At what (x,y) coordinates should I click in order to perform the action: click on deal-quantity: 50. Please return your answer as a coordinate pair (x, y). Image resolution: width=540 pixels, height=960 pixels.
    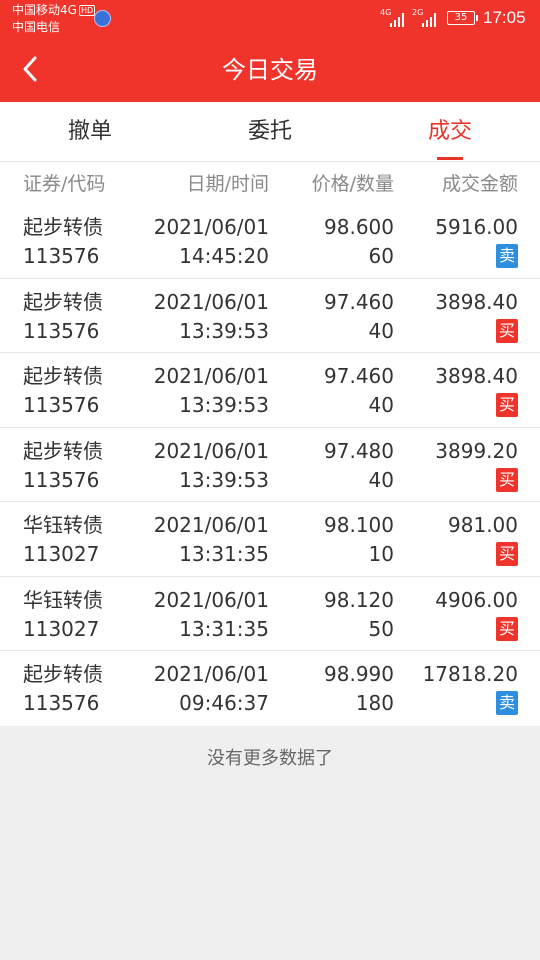
    Looking at the image, I should click on (381, 628).